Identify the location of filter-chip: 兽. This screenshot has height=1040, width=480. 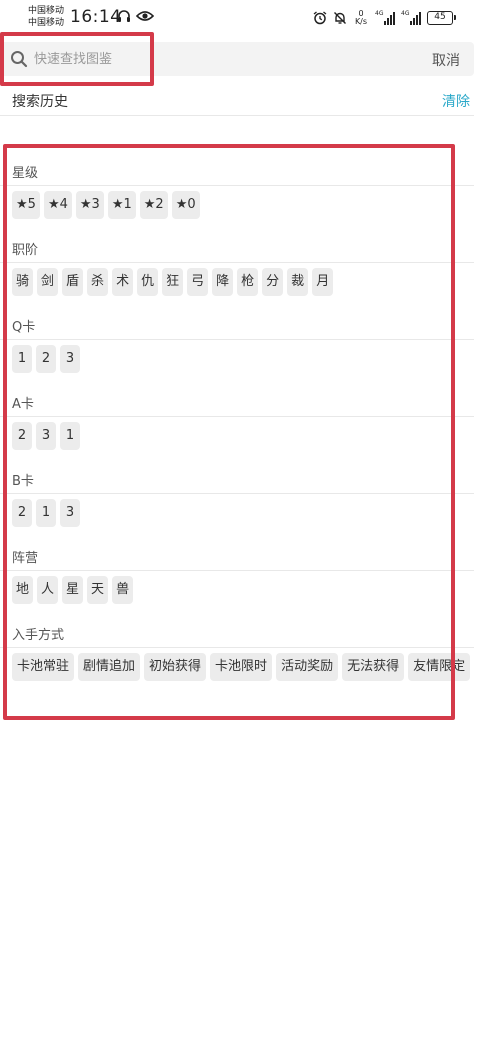
(123, 590).